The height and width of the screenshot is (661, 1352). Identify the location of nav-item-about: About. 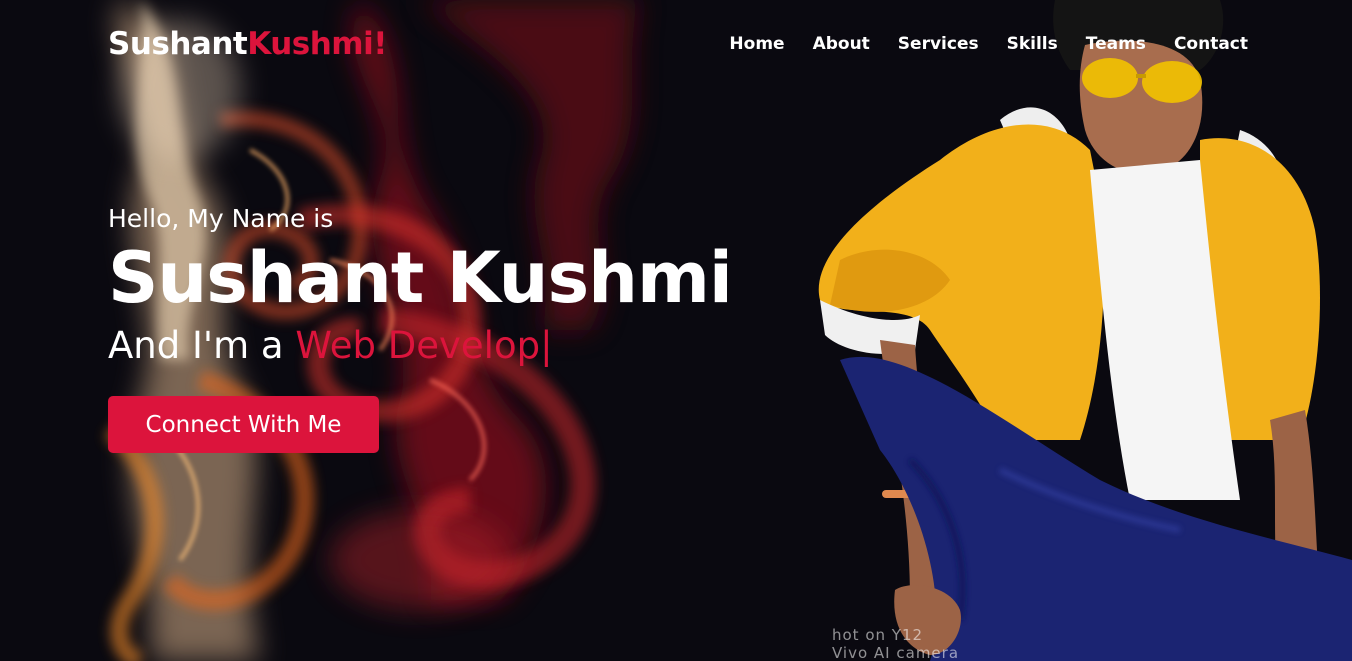
(841, 44).